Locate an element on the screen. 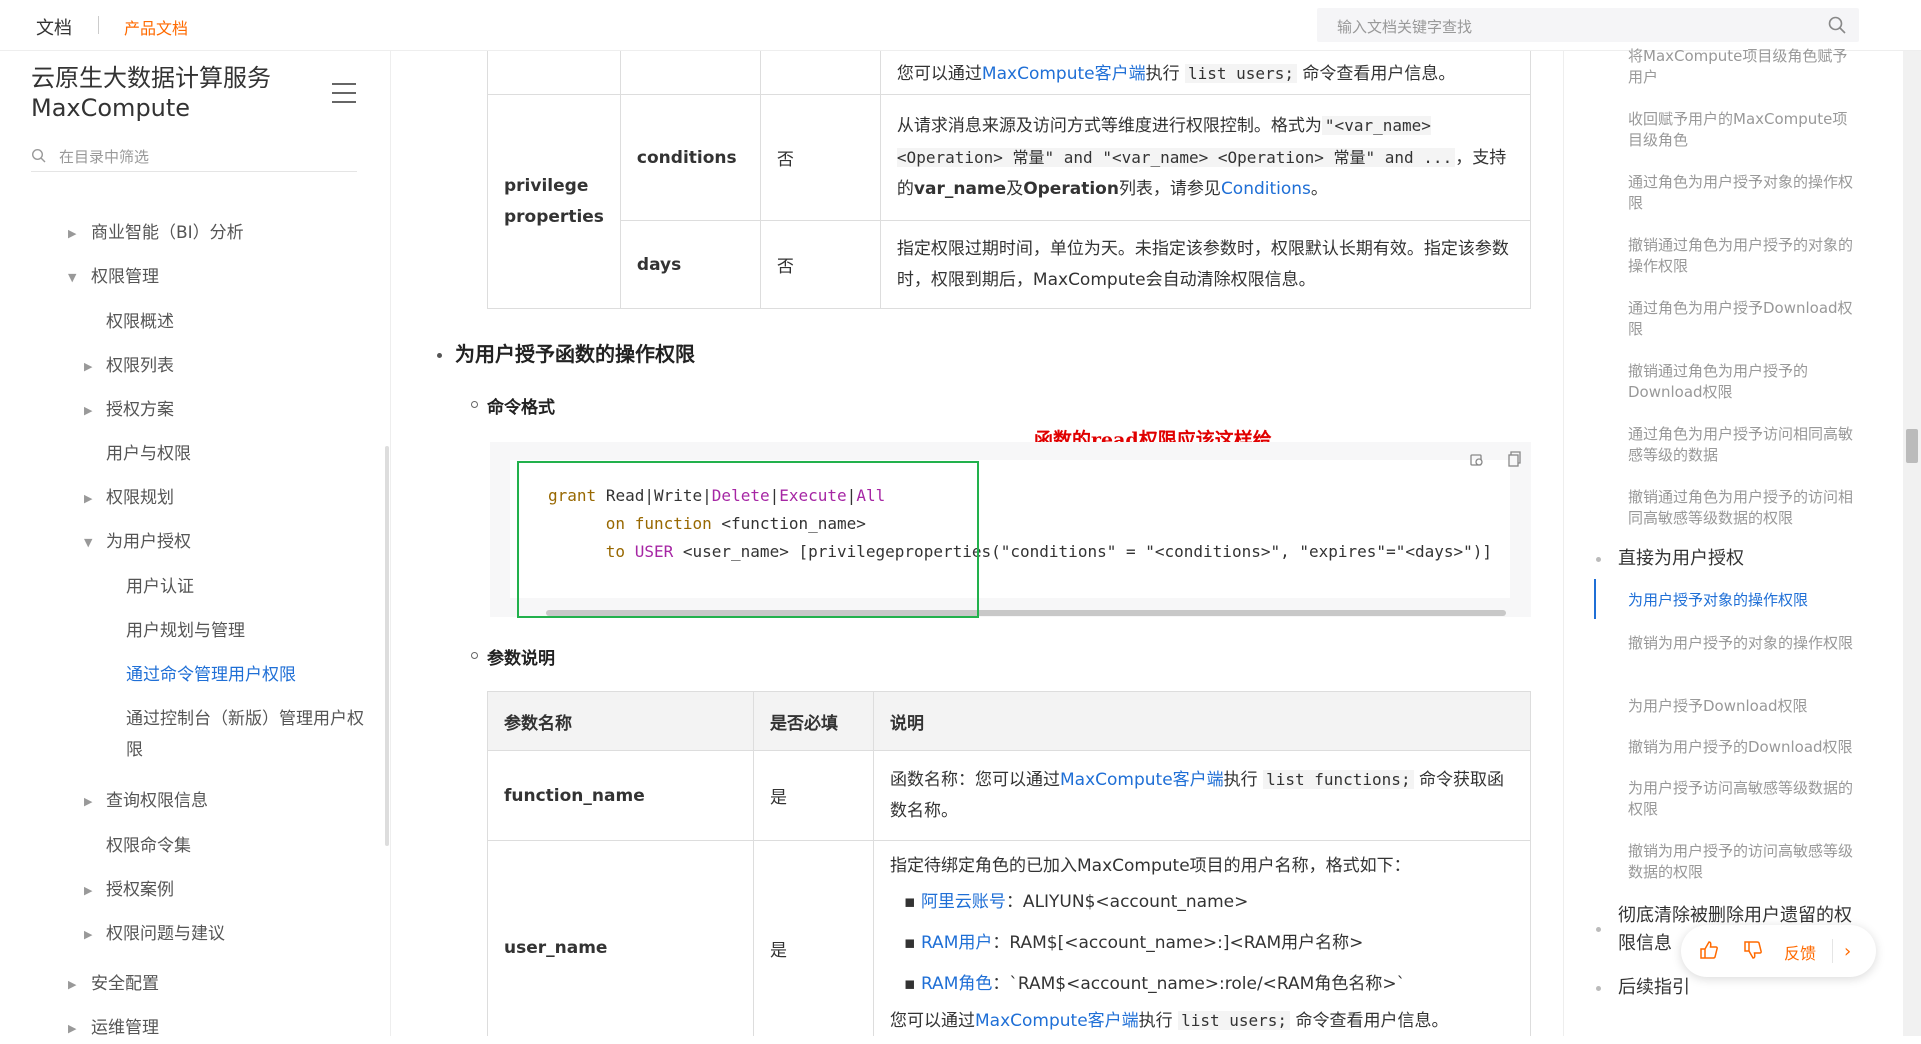 The image size is (1921, 1044). toc-item: 撤销通过角色为用户授予的访问相同高敏感等级数据的权限 is located at coordinates (1743, 508).